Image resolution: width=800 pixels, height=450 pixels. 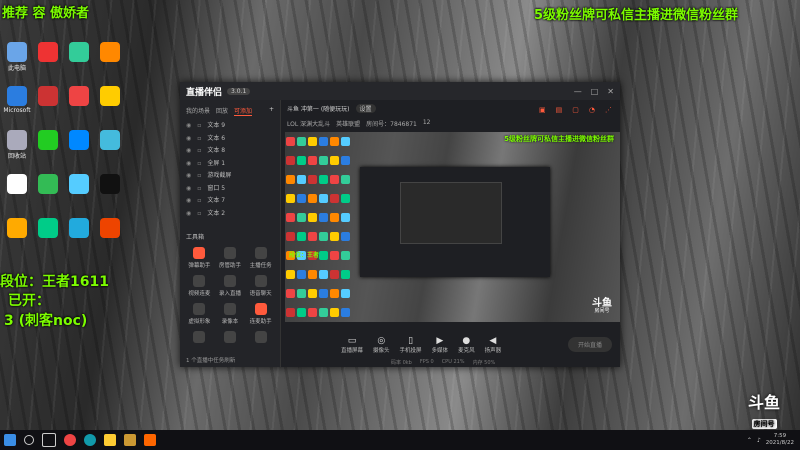 I want to click on app-logo: 直播伴侣, so click(x=204, y=92).